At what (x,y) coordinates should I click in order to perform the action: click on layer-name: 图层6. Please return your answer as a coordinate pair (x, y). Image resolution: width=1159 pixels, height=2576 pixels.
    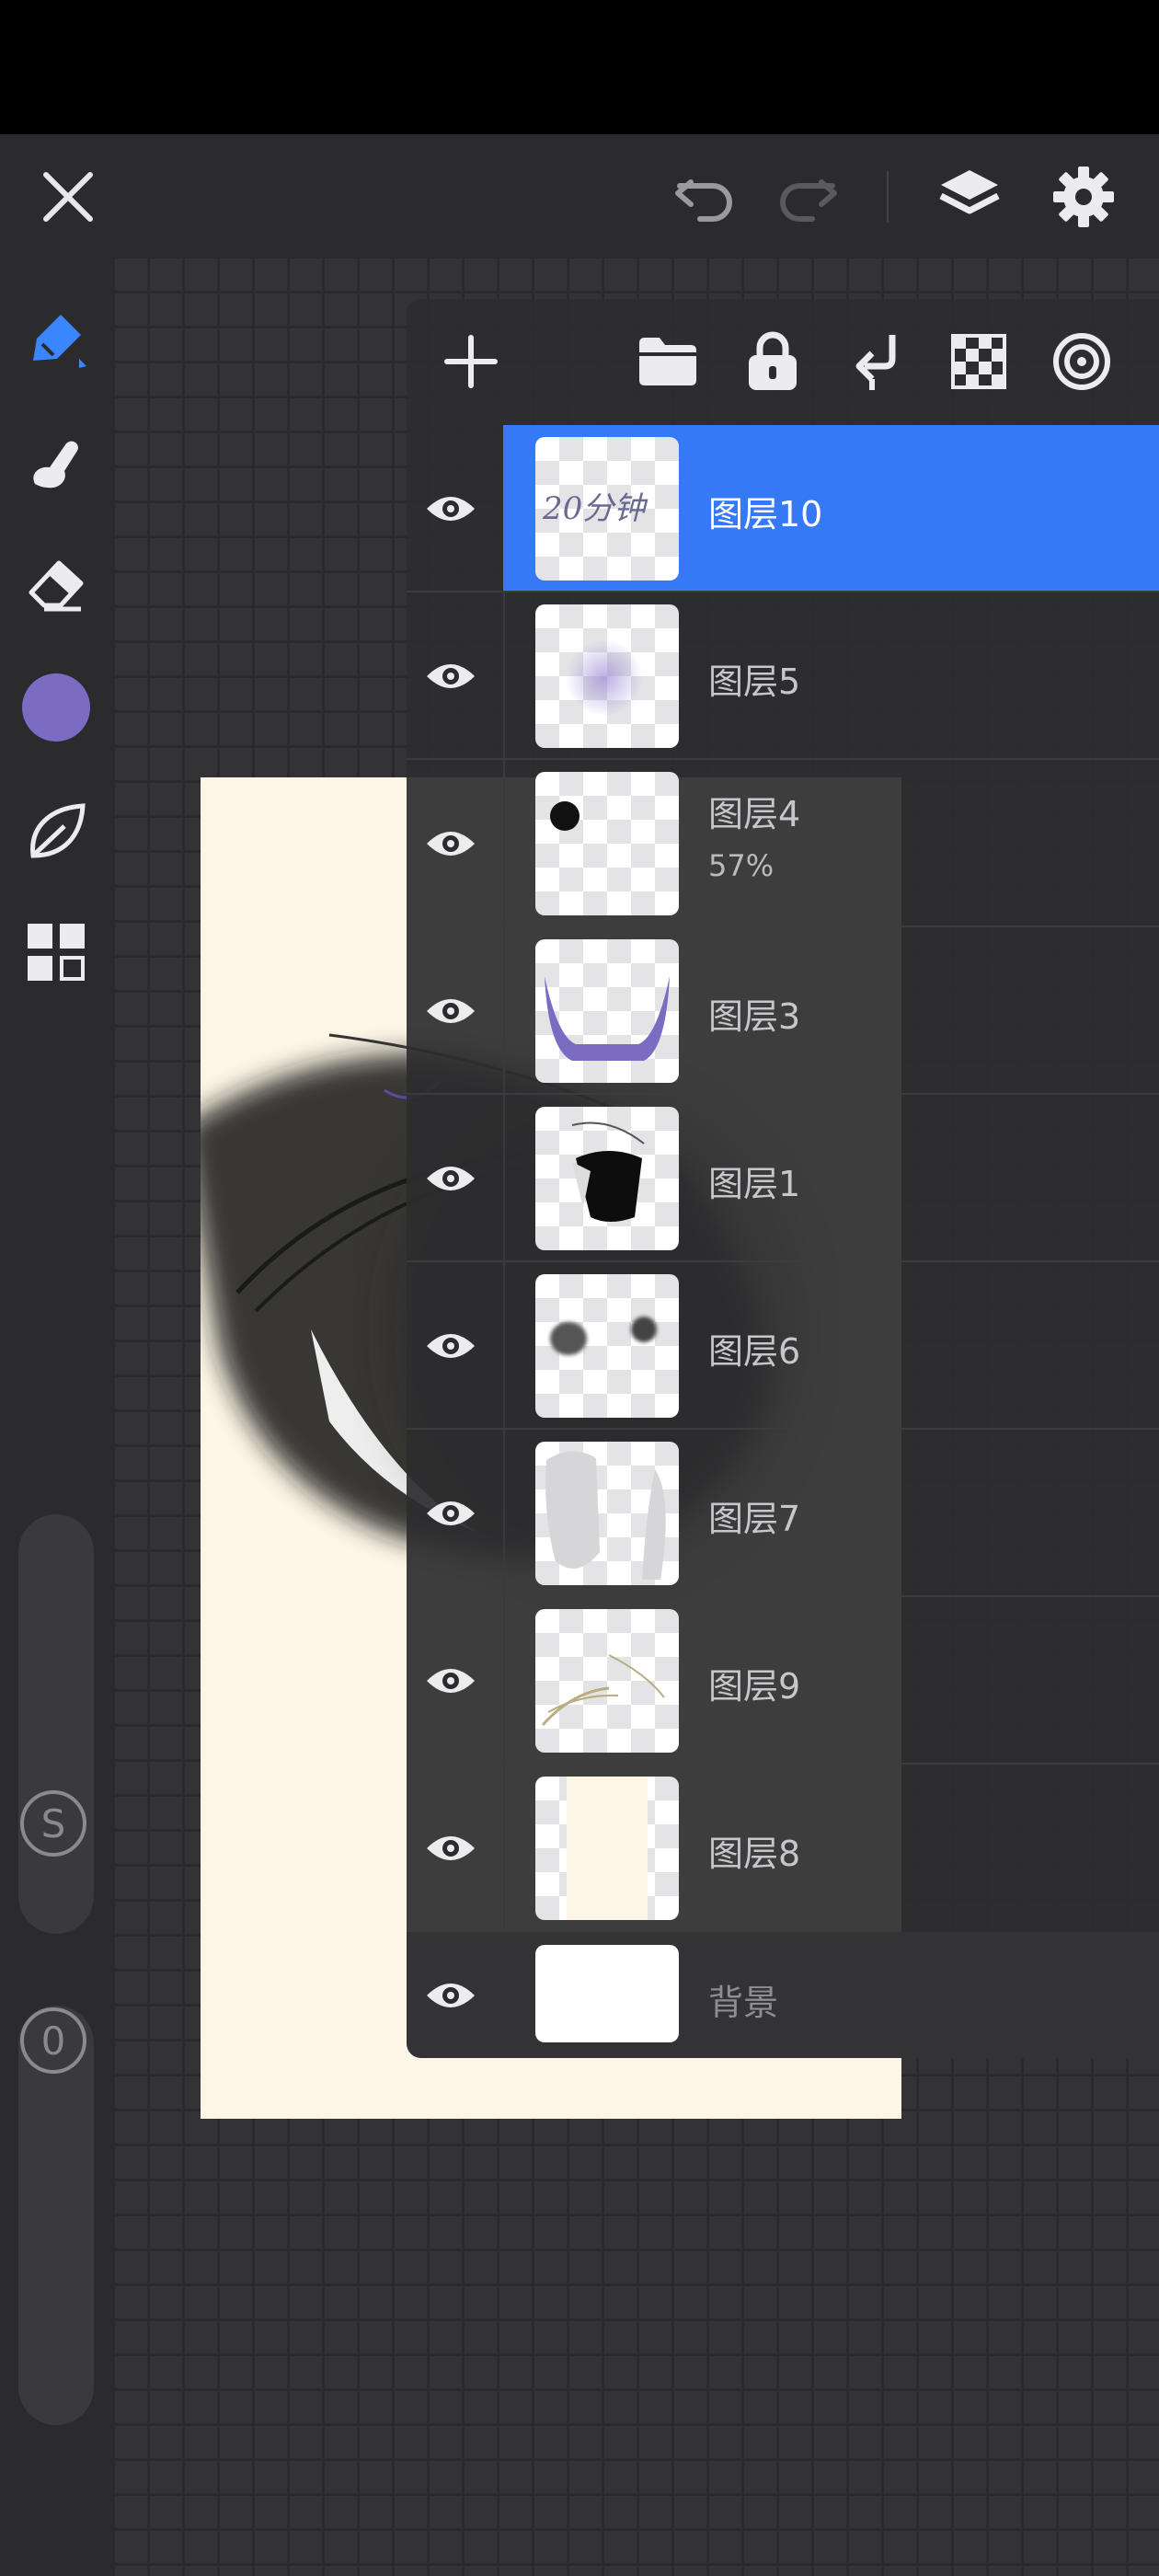
    Looking at the image, I should click on (754, 1351).